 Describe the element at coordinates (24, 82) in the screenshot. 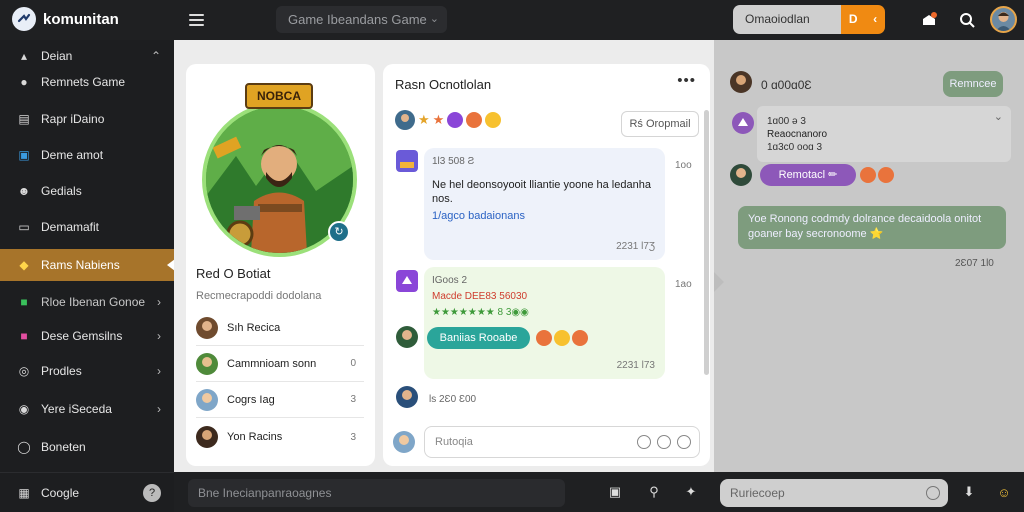

I see `location-icon: ●` at that location.